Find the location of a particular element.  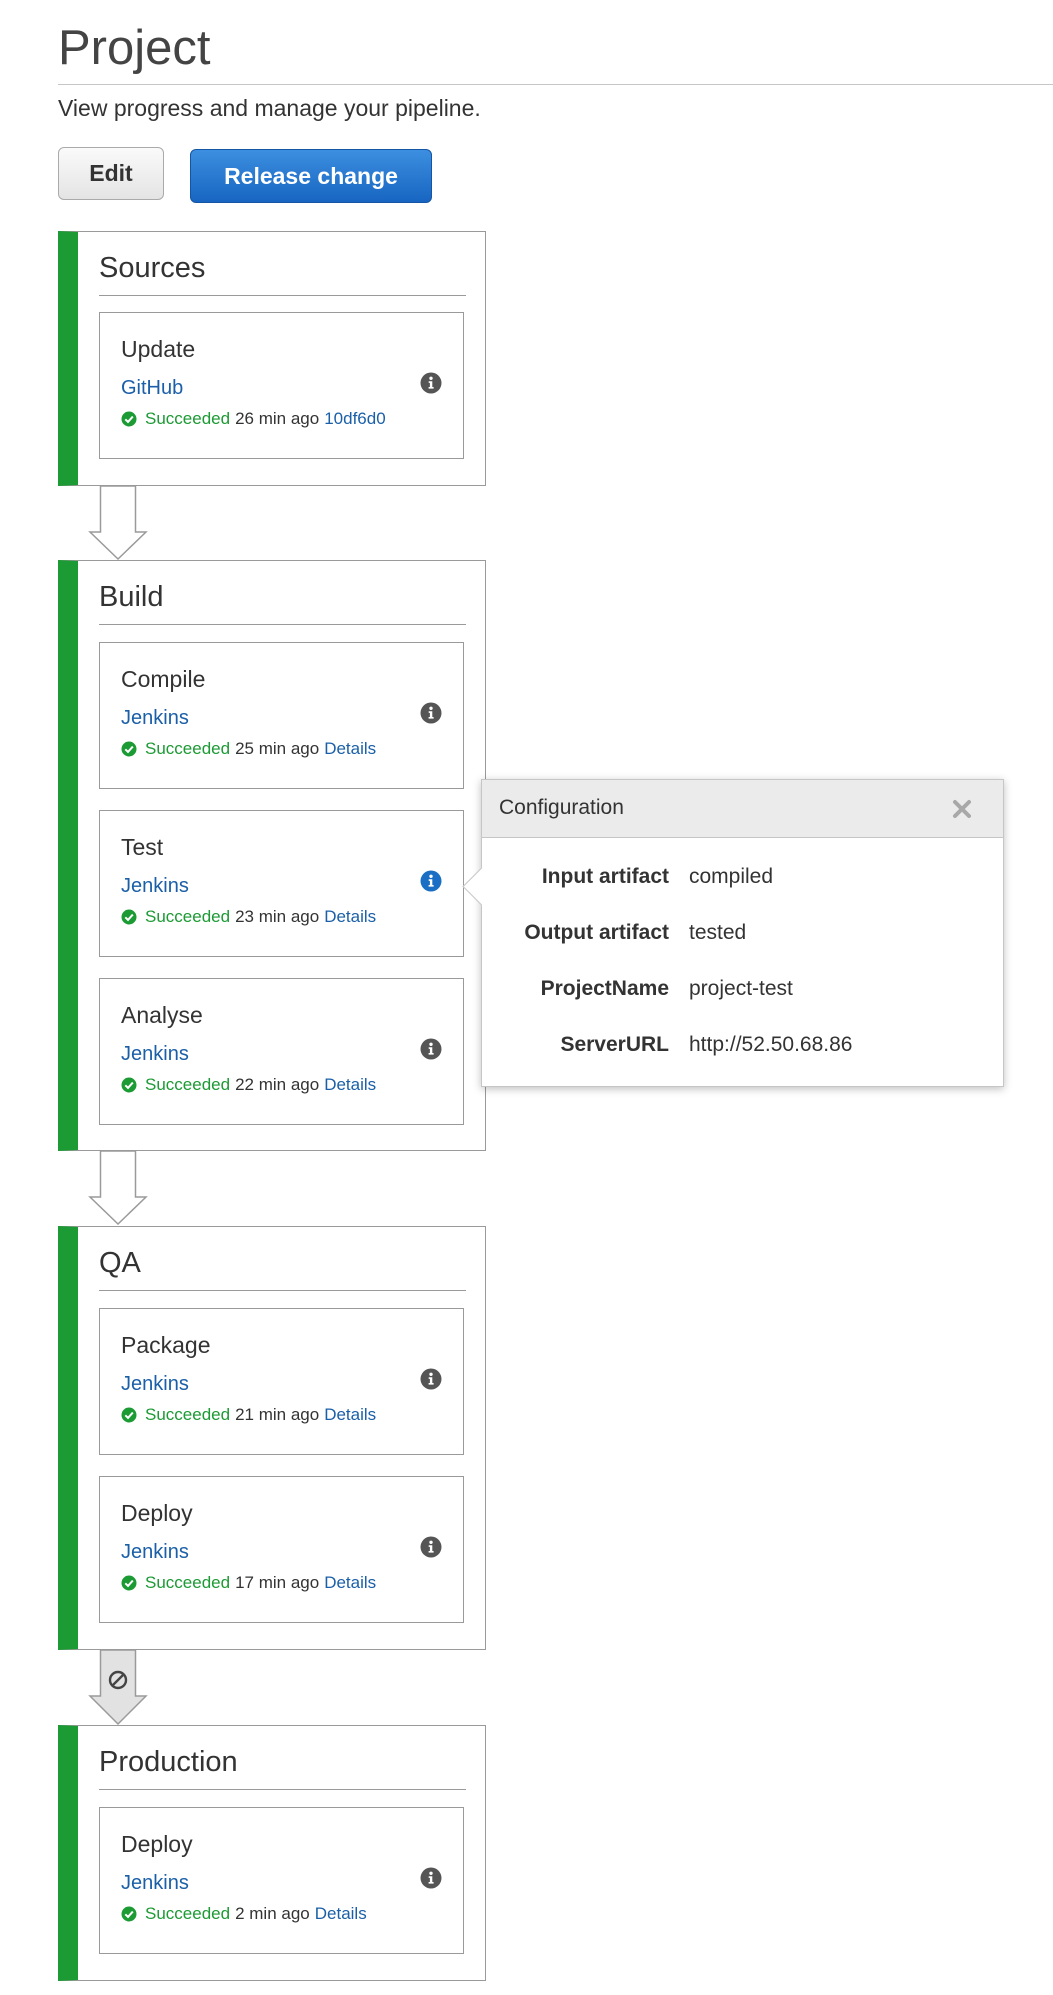

config-row: ProjectName project-test is located at coordinates (742, 992).